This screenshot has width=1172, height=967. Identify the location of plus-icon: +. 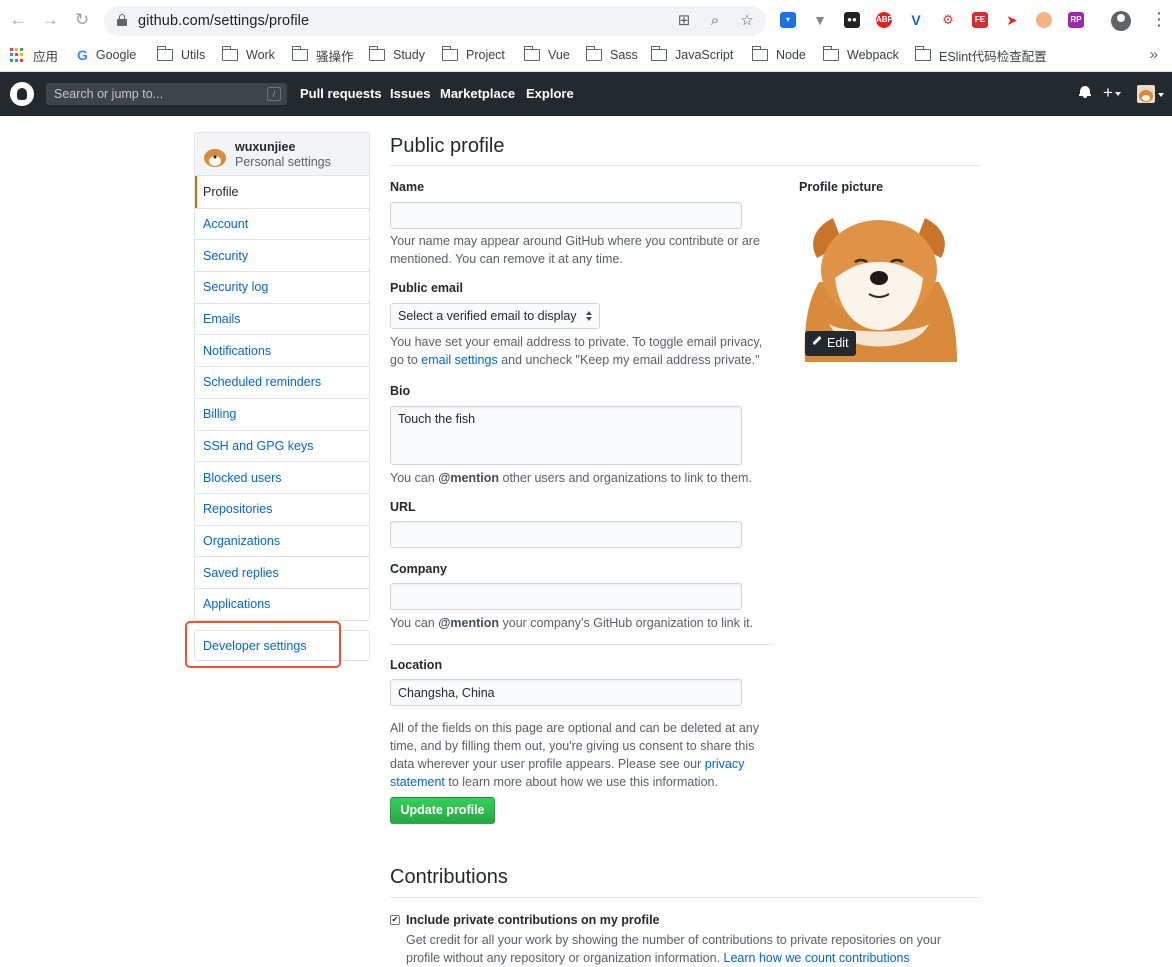
(1108, 92).